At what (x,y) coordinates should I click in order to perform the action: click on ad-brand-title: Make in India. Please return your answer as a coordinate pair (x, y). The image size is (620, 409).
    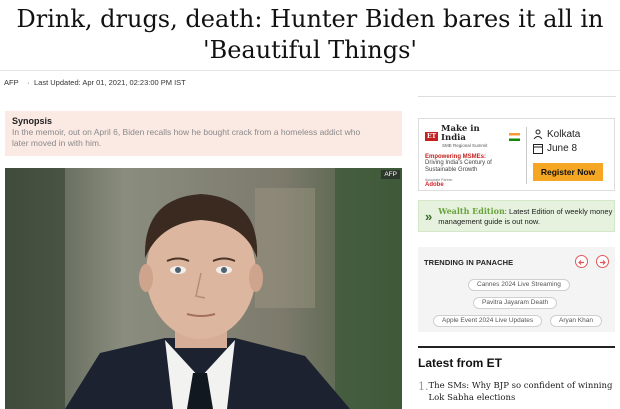
    Looking at the image, I should click on (460, 133).